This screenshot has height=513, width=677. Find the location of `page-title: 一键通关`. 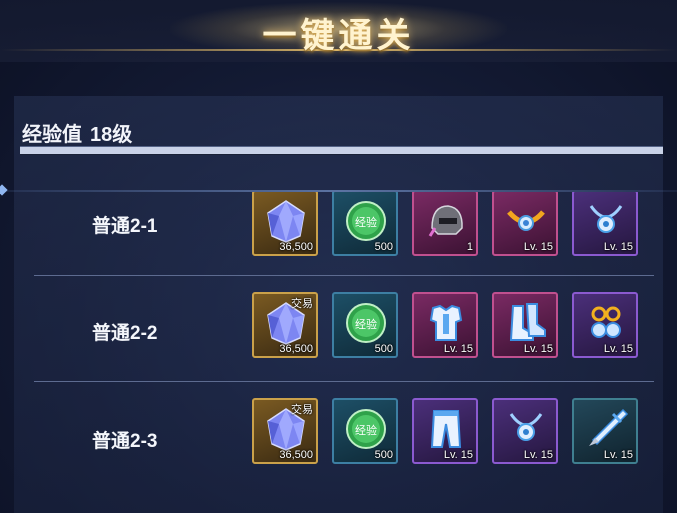

page-title: 一键通关 is located at coordinates (338, 36).